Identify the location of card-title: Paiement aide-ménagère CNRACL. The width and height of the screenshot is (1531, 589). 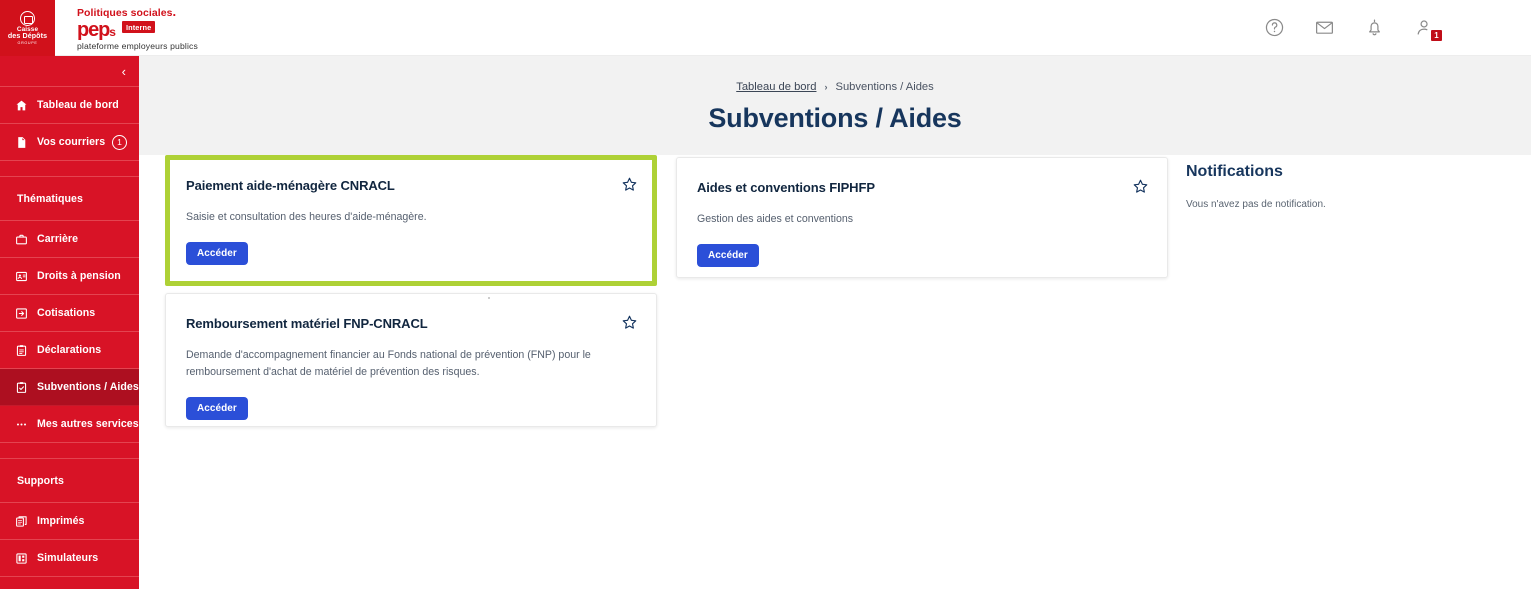
(290, 185).